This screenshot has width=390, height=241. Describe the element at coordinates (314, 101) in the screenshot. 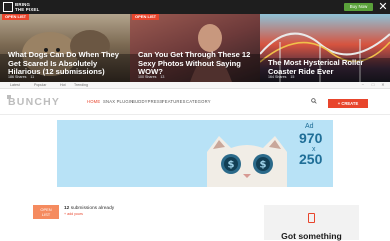

I see `search-icon` at that location.